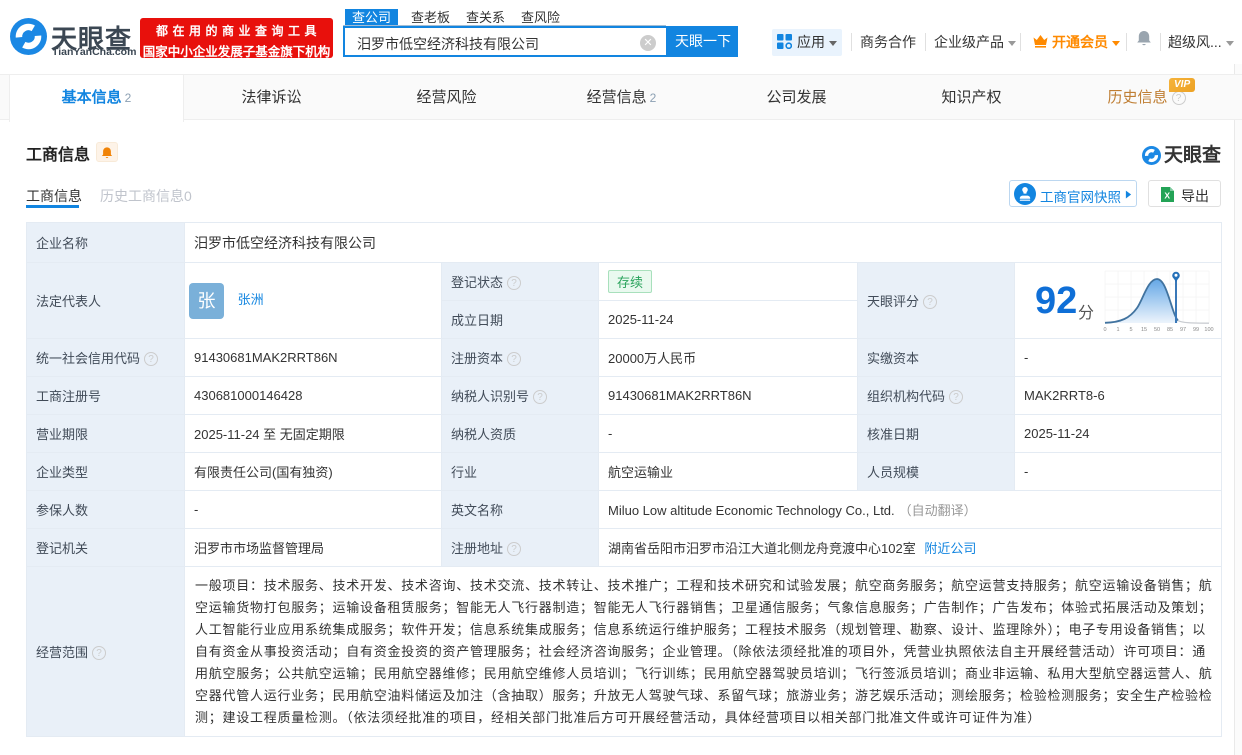 The width and height of the screenshot is (1242, 755). Describe the element at coordinates (1208, 330) in the screenshot. I see `svg-text: 100` at that location.